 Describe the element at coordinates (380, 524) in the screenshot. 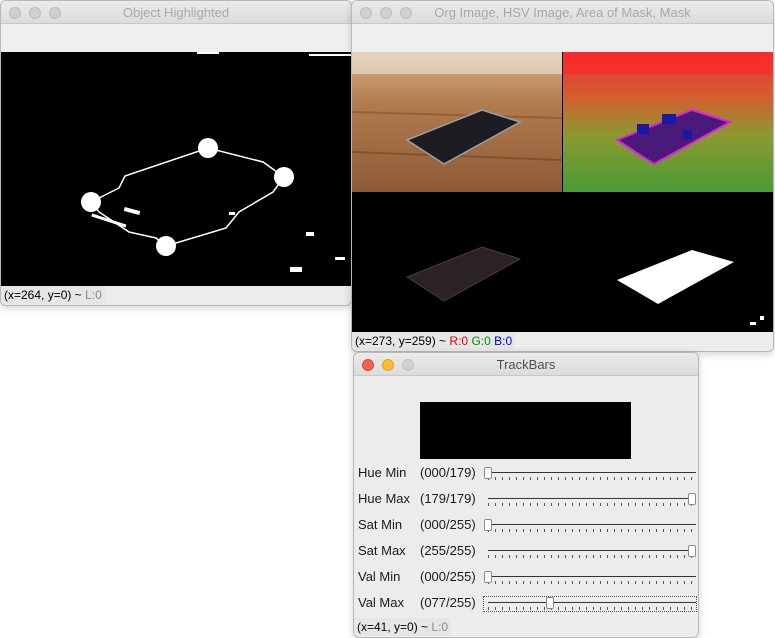

I see `trackbar-label: Sat Min` at that location.